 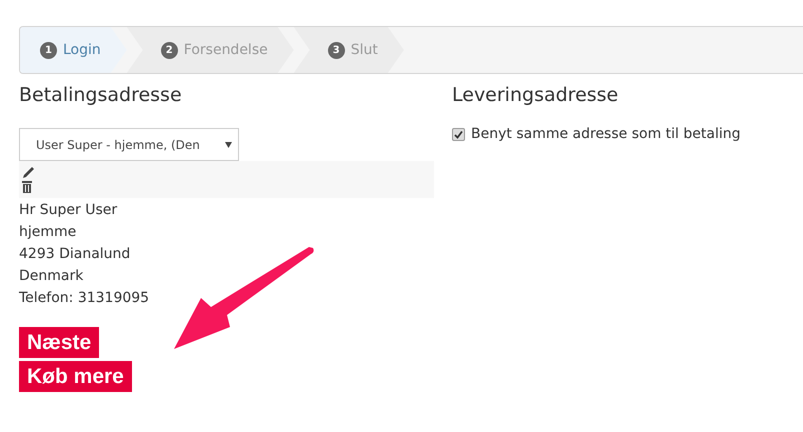 What do you see at coordinates (458, 134) in the screenshot?
I see `checkbox` at bounding box center [458, 134].